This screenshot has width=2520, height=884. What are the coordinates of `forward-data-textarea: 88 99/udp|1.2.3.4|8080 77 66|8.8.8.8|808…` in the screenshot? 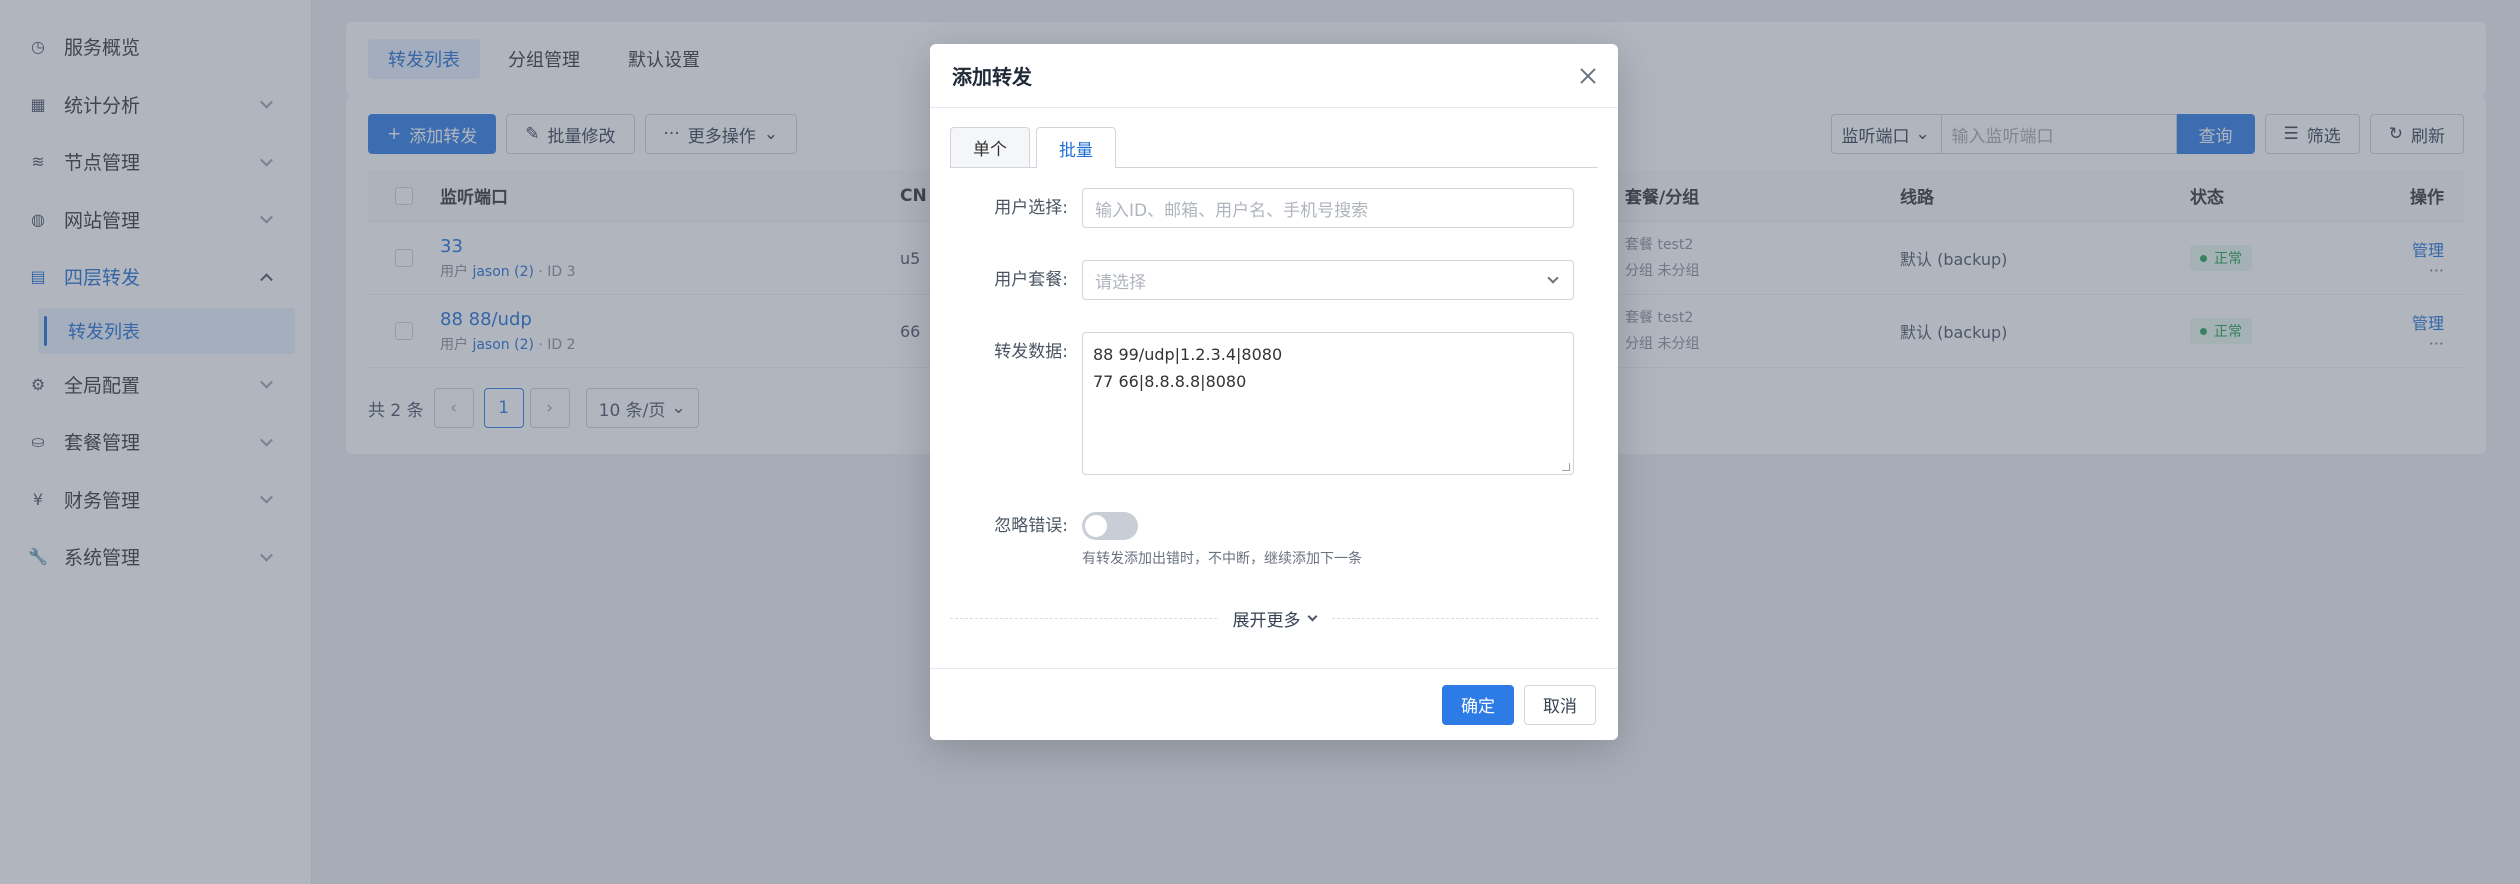 It's located at (1328, 403).